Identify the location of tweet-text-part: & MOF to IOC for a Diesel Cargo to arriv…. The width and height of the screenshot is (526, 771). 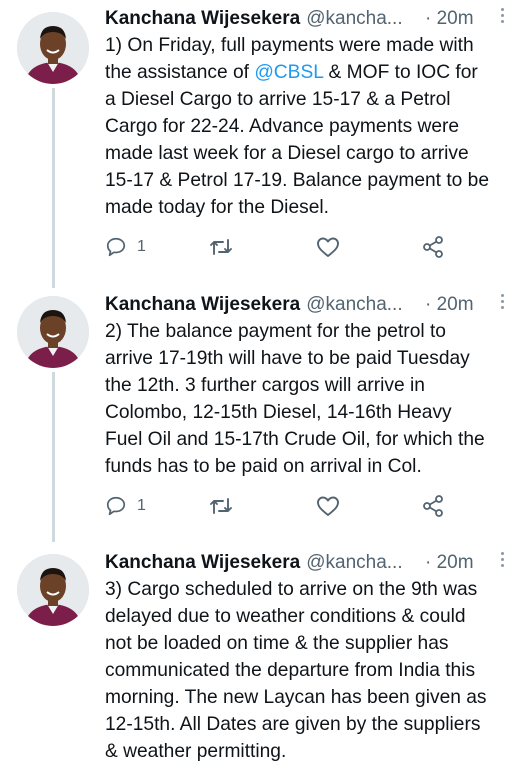
(297, 140).